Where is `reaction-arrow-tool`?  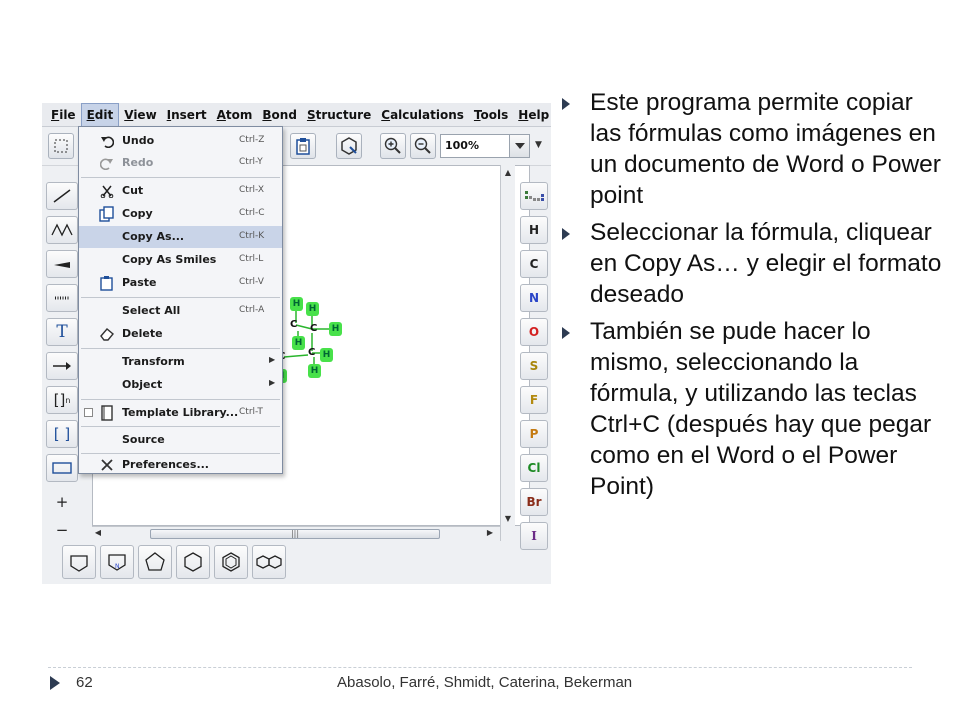
reaction-arrow-tool is located at coordinates (62, 366).